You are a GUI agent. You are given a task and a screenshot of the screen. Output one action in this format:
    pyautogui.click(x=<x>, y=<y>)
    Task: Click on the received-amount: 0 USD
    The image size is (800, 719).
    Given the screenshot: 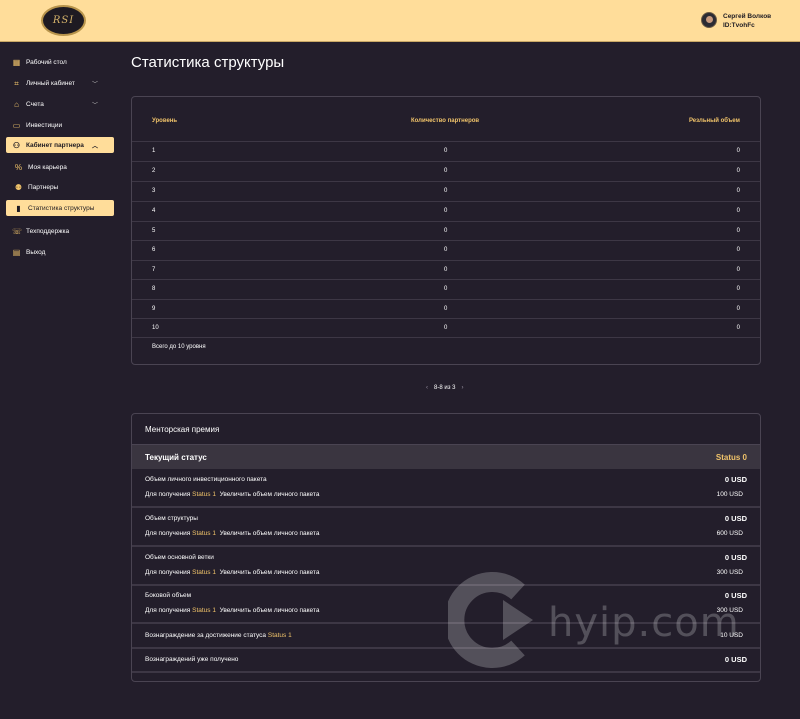 What is the action you would take?
    pyautogui.click(x=735, y=659)
    